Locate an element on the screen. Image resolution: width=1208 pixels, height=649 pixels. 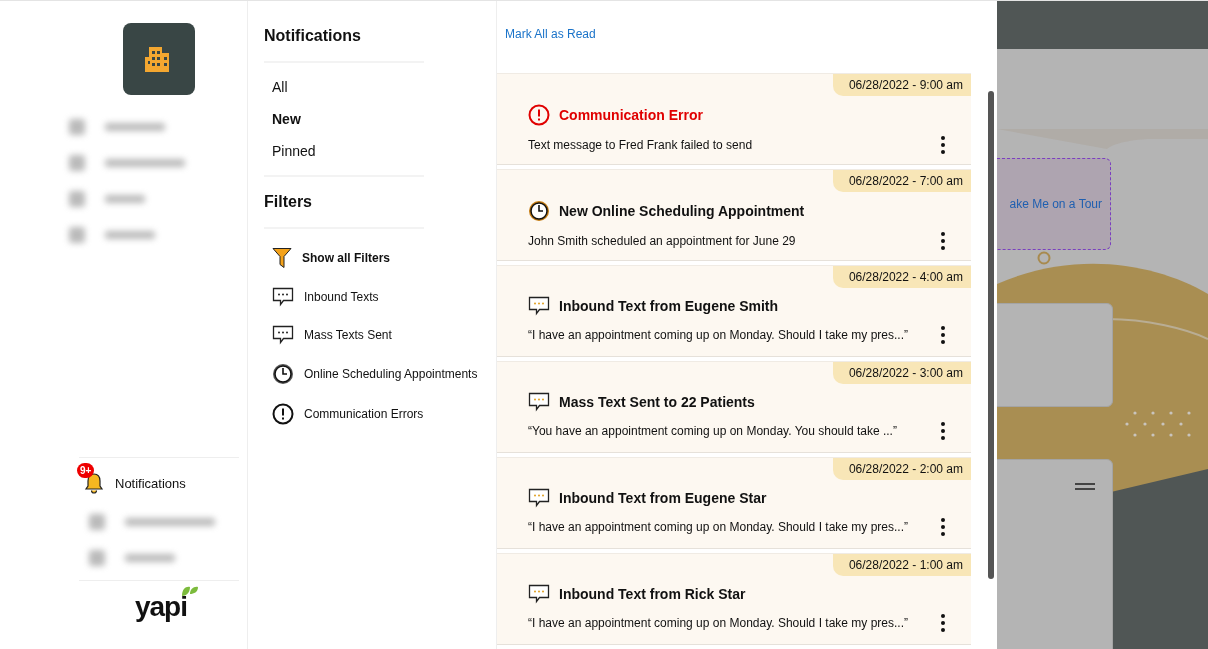
timestamp-tag: 06/28/2022 - 2:00 am is located at coordinates (901, 469).